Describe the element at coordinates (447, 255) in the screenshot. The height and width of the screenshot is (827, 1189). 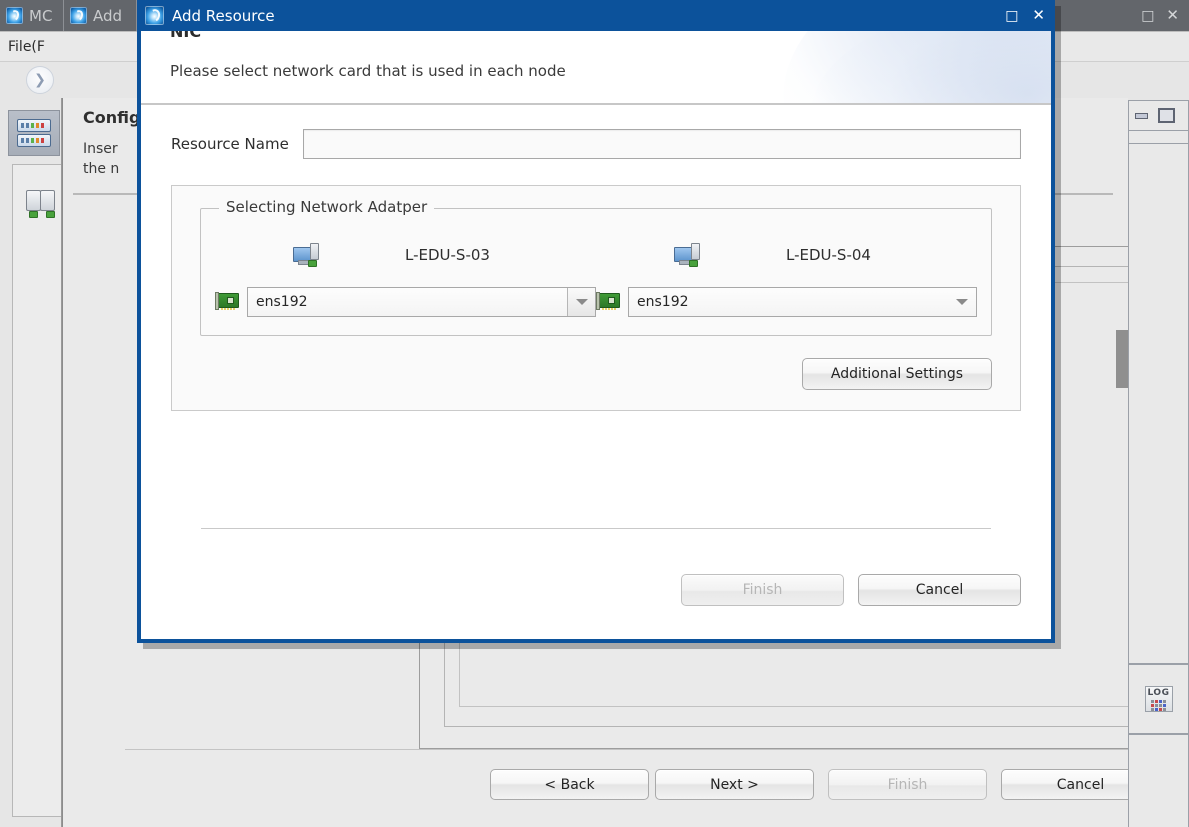
I see `node-name-label: L-EDU-S-03` at that location.